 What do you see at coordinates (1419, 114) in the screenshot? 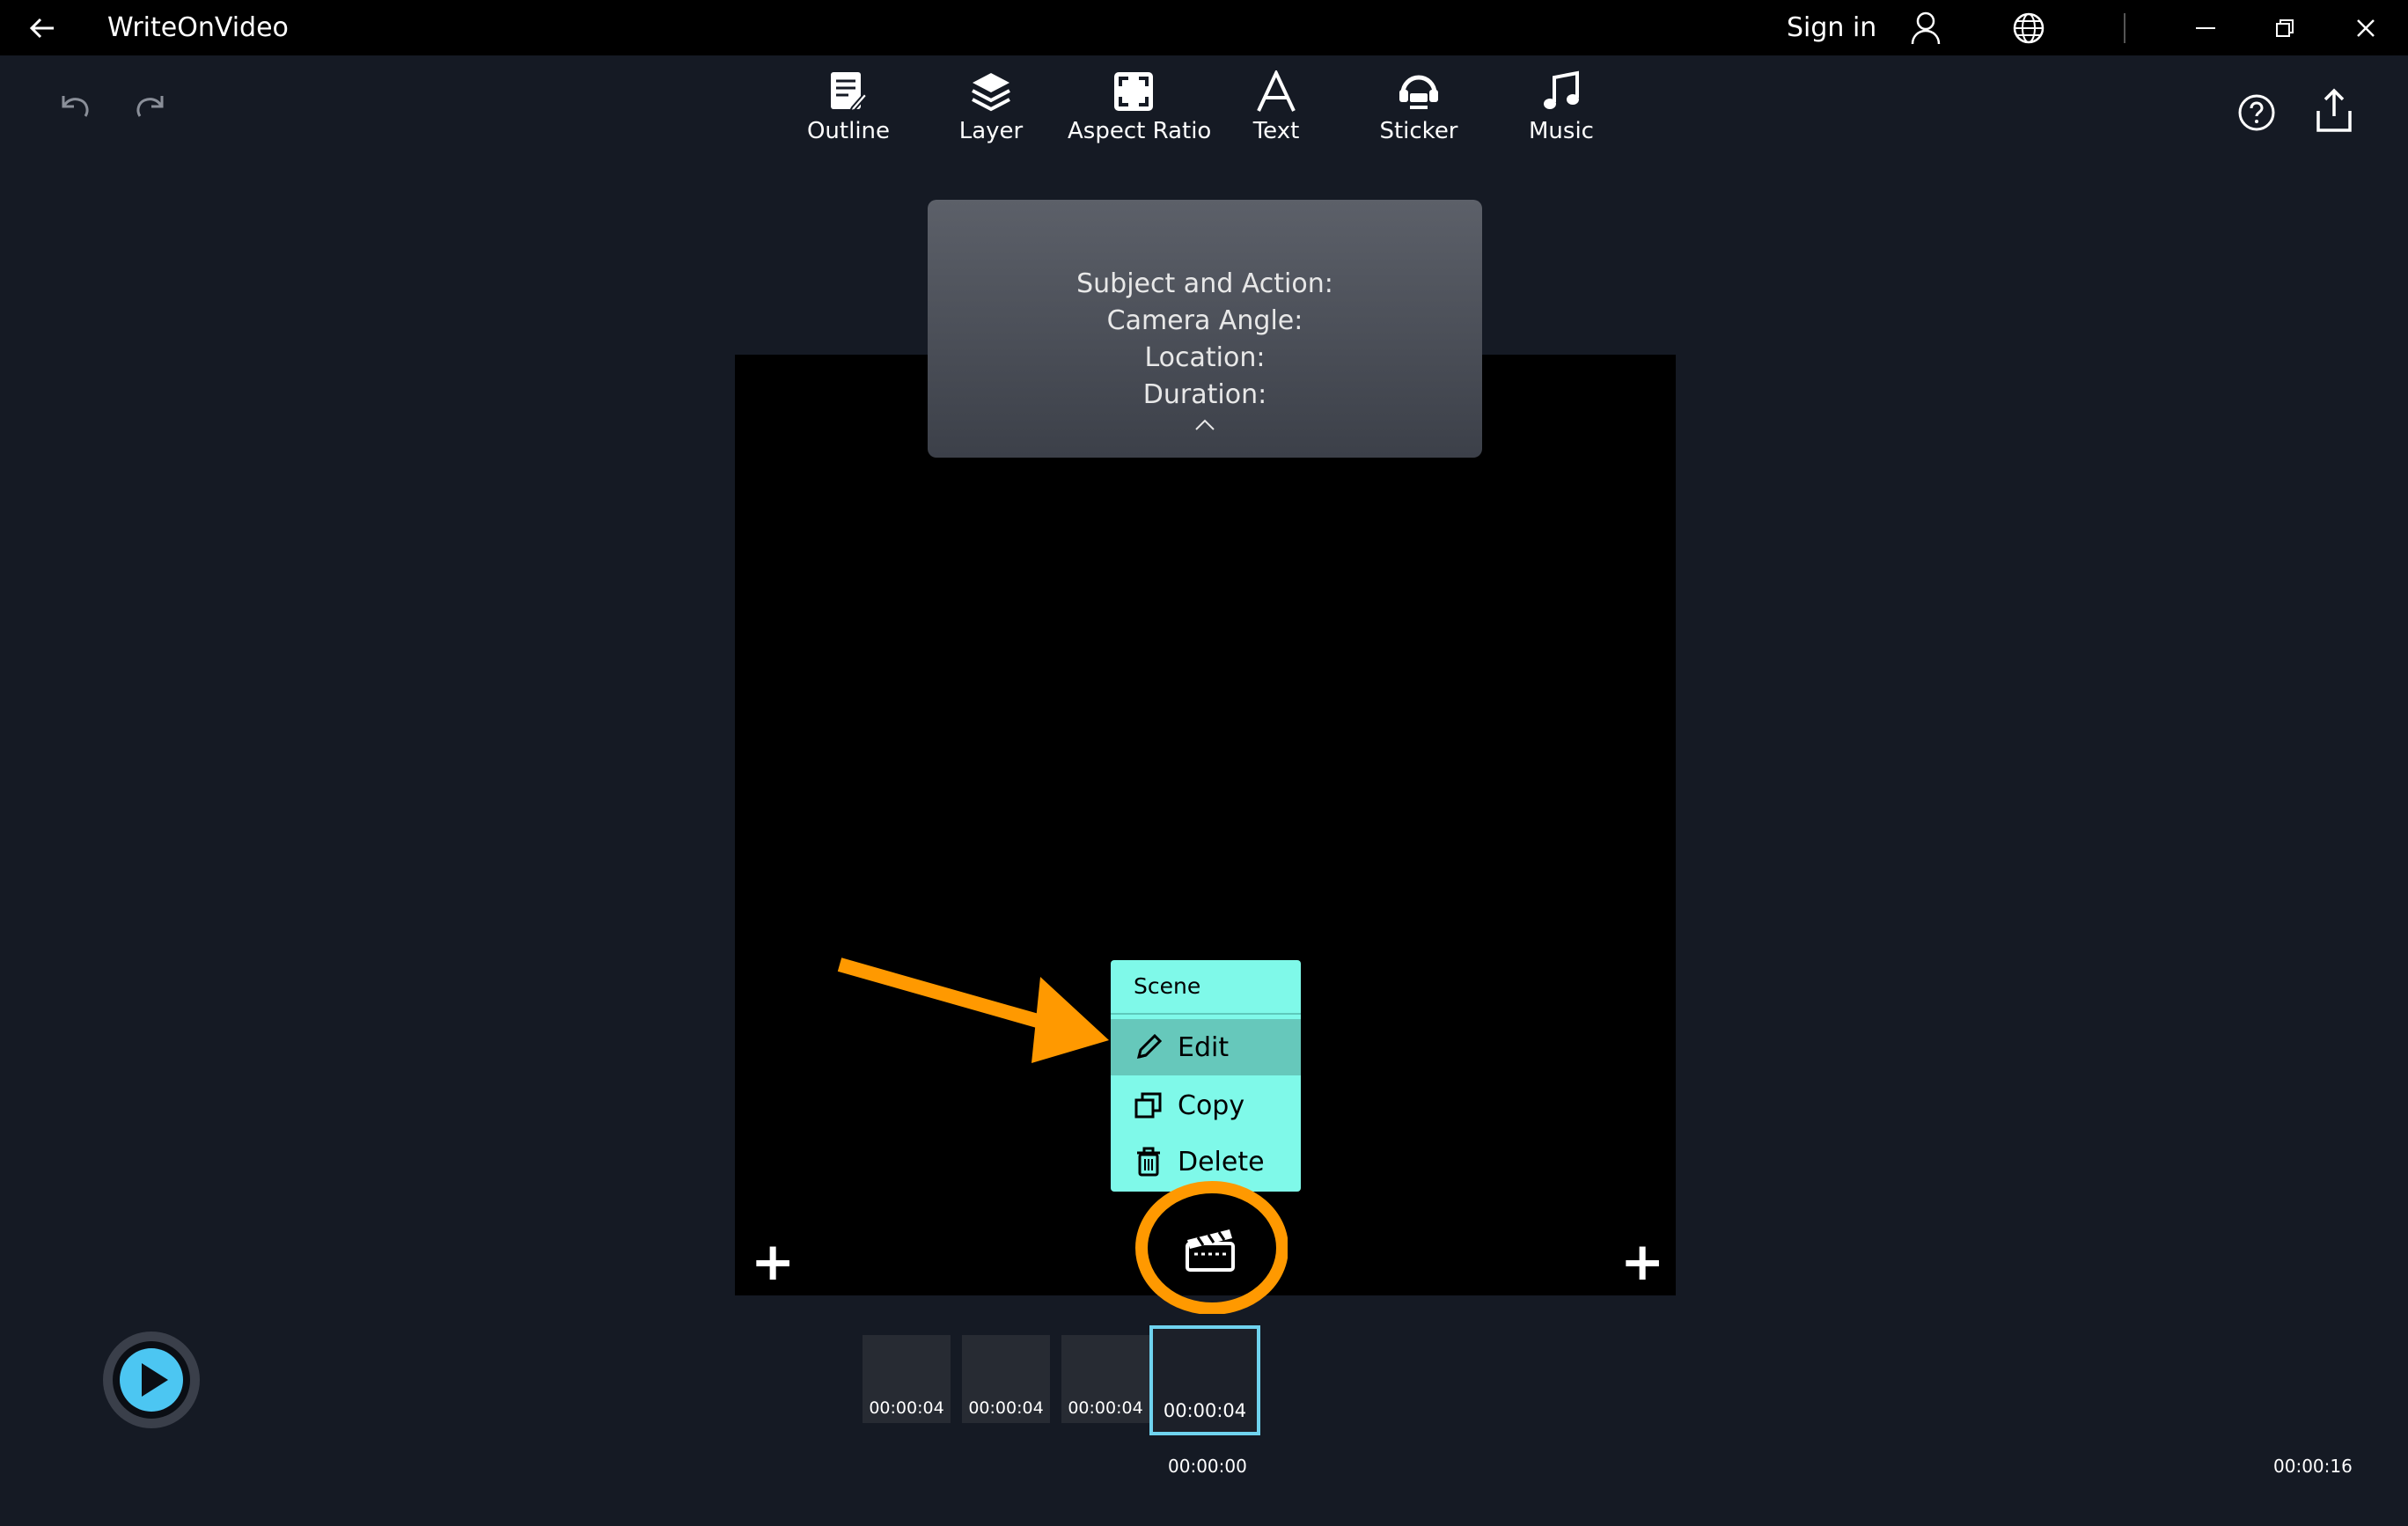
I see `toolbar-sticker-button: Sticker` at bounding box center [1419, 114].